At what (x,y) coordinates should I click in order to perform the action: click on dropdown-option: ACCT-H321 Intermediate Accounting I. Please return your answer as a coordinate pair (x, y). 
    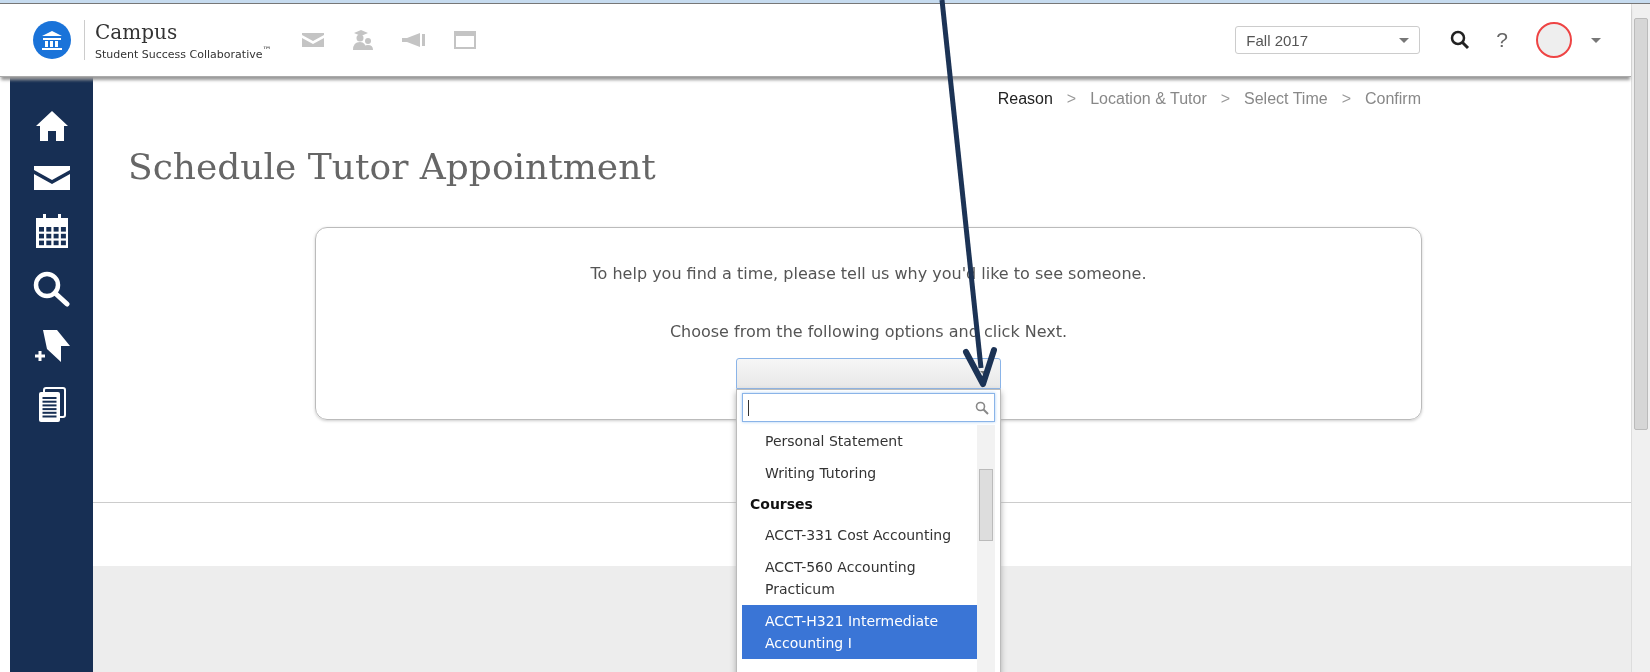
    Looking at the image, I should click on (859, 632).